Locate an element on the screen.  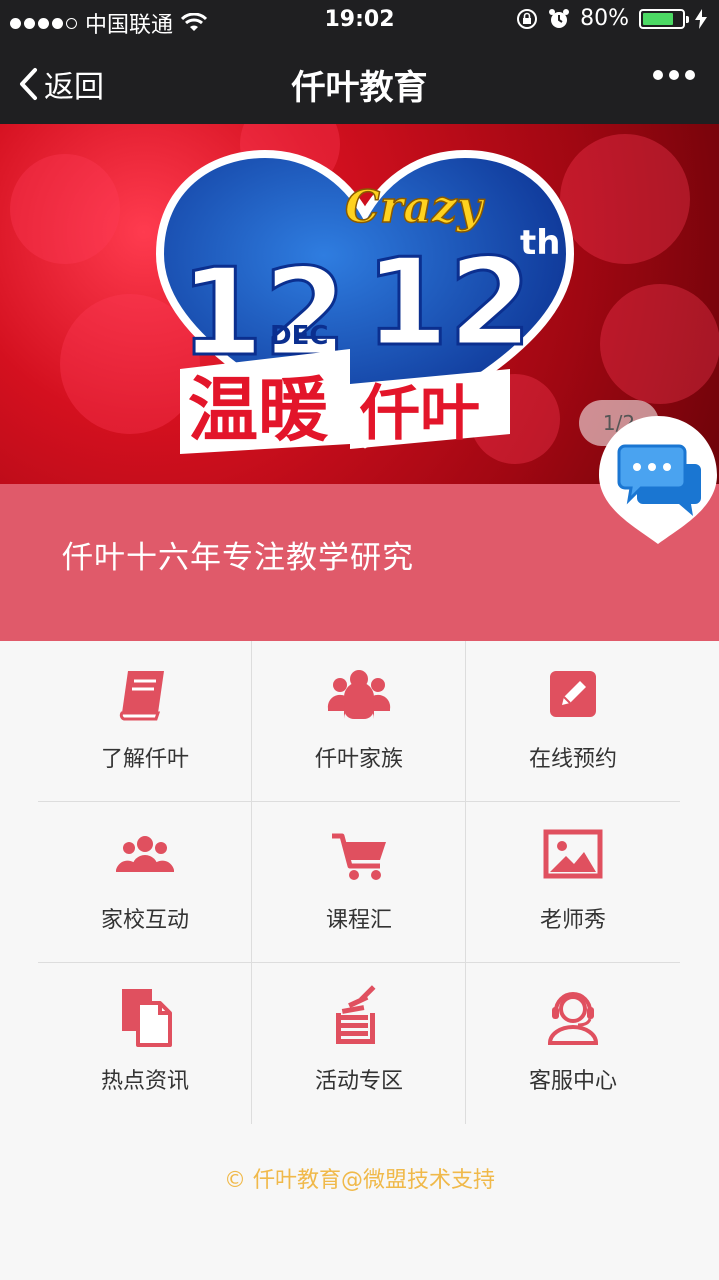
more-menu-button is located at coordinates (674, 75).